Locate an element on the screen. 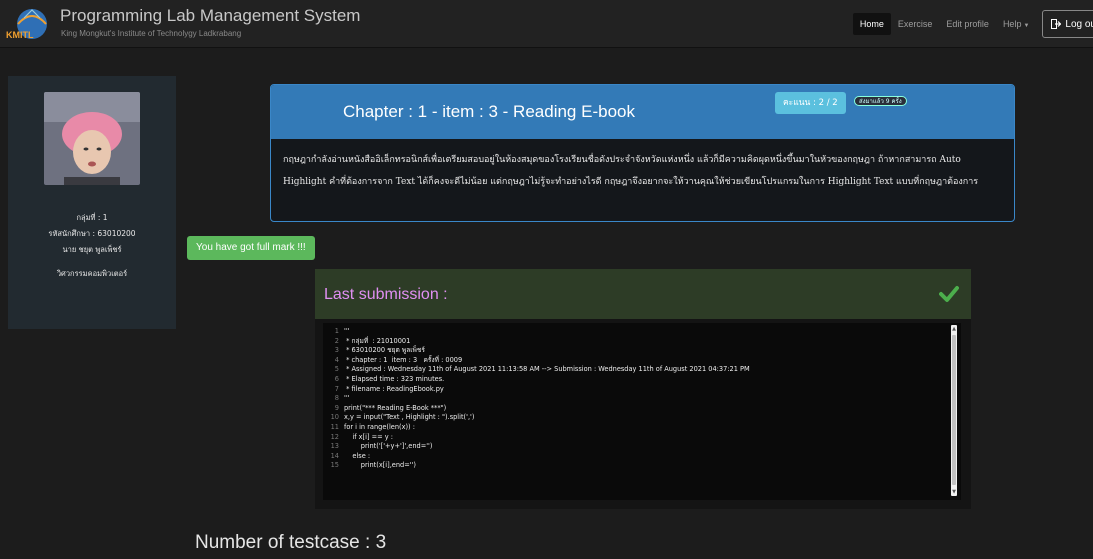  faculty-text: วิศวกรรมคอมพิวเตอร์ is located at coordinates (92, 273).